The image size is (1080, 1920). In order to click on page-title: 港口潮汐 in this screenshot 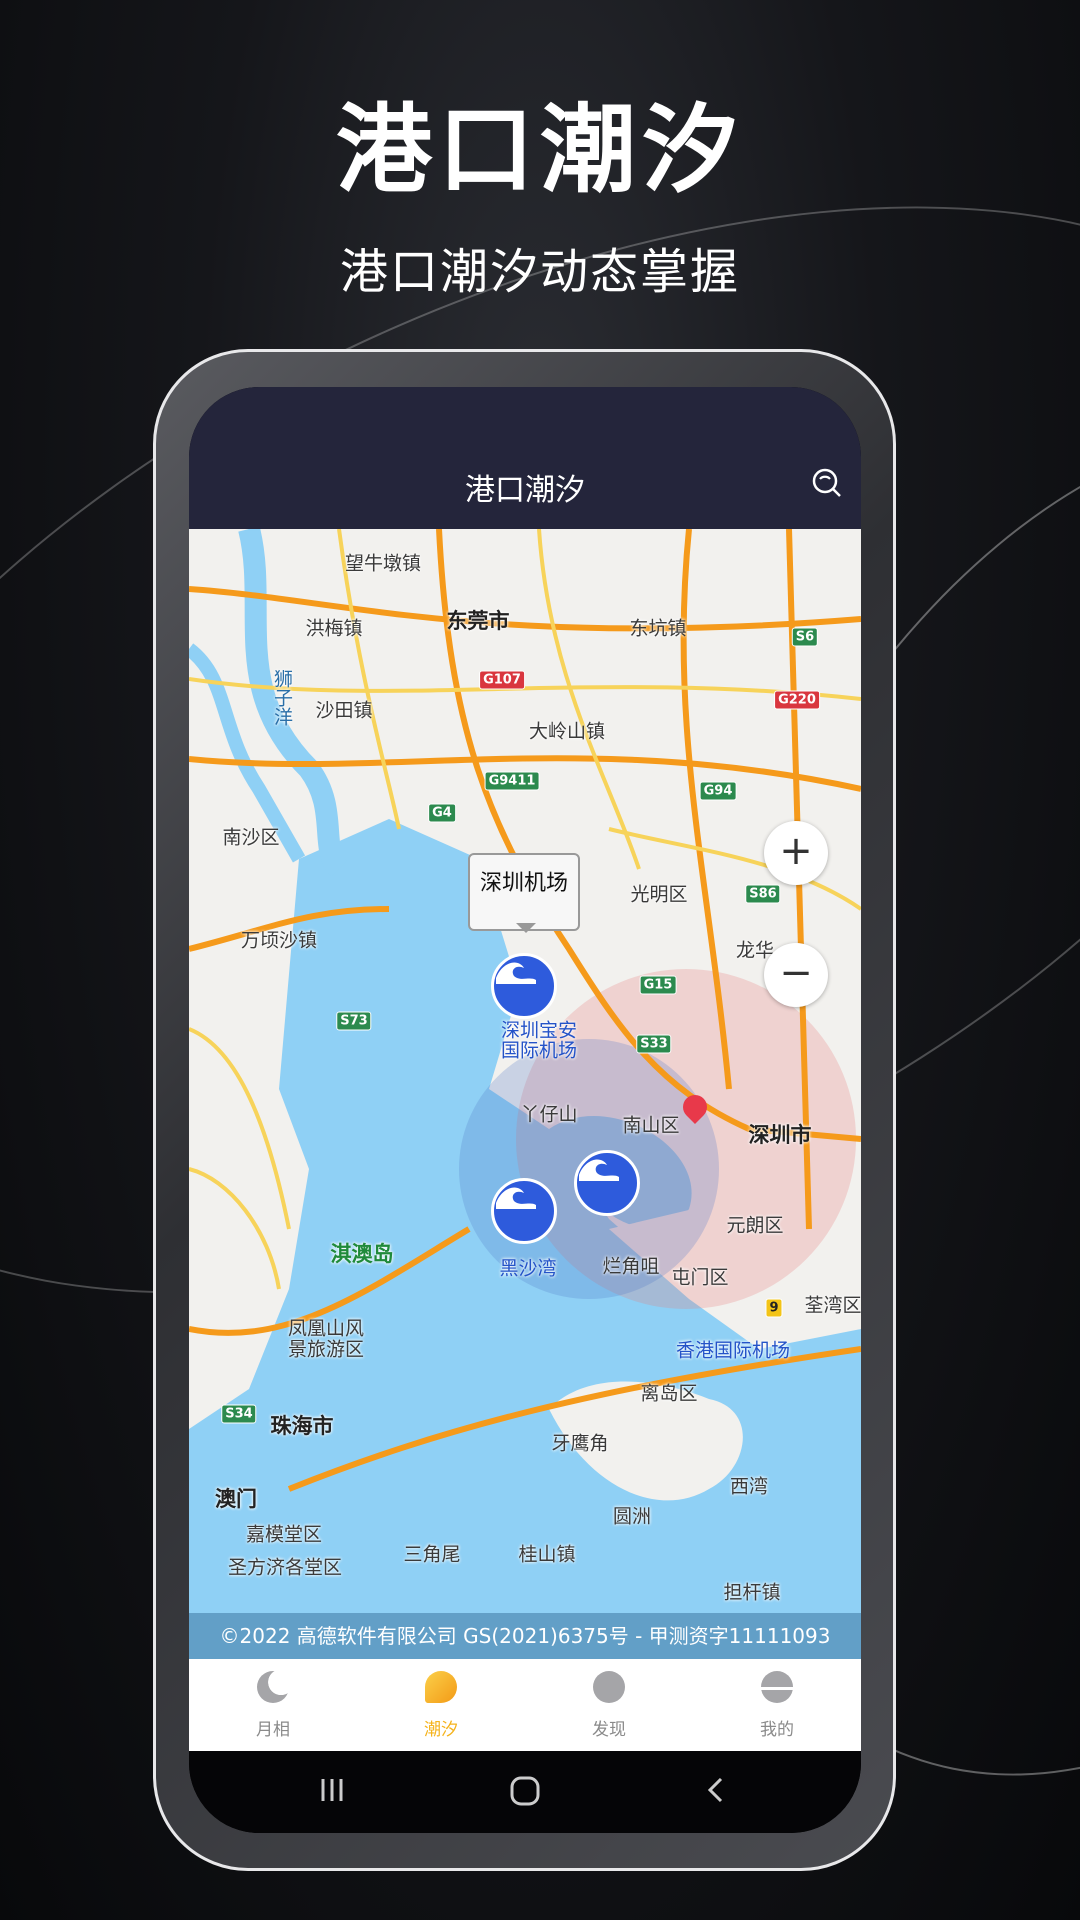, I will do `click(525, 490)`.